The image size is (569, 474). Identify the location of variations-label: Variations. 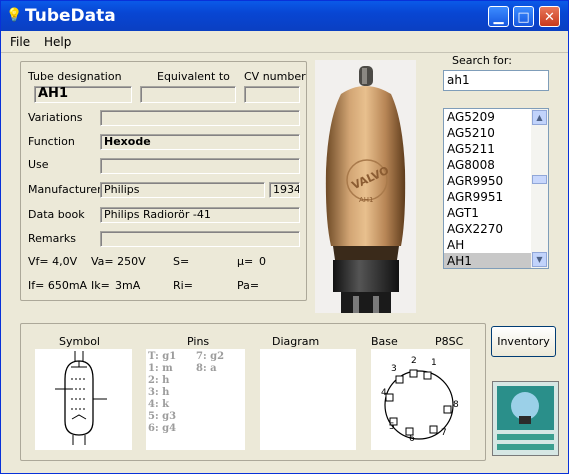
(55, 117).